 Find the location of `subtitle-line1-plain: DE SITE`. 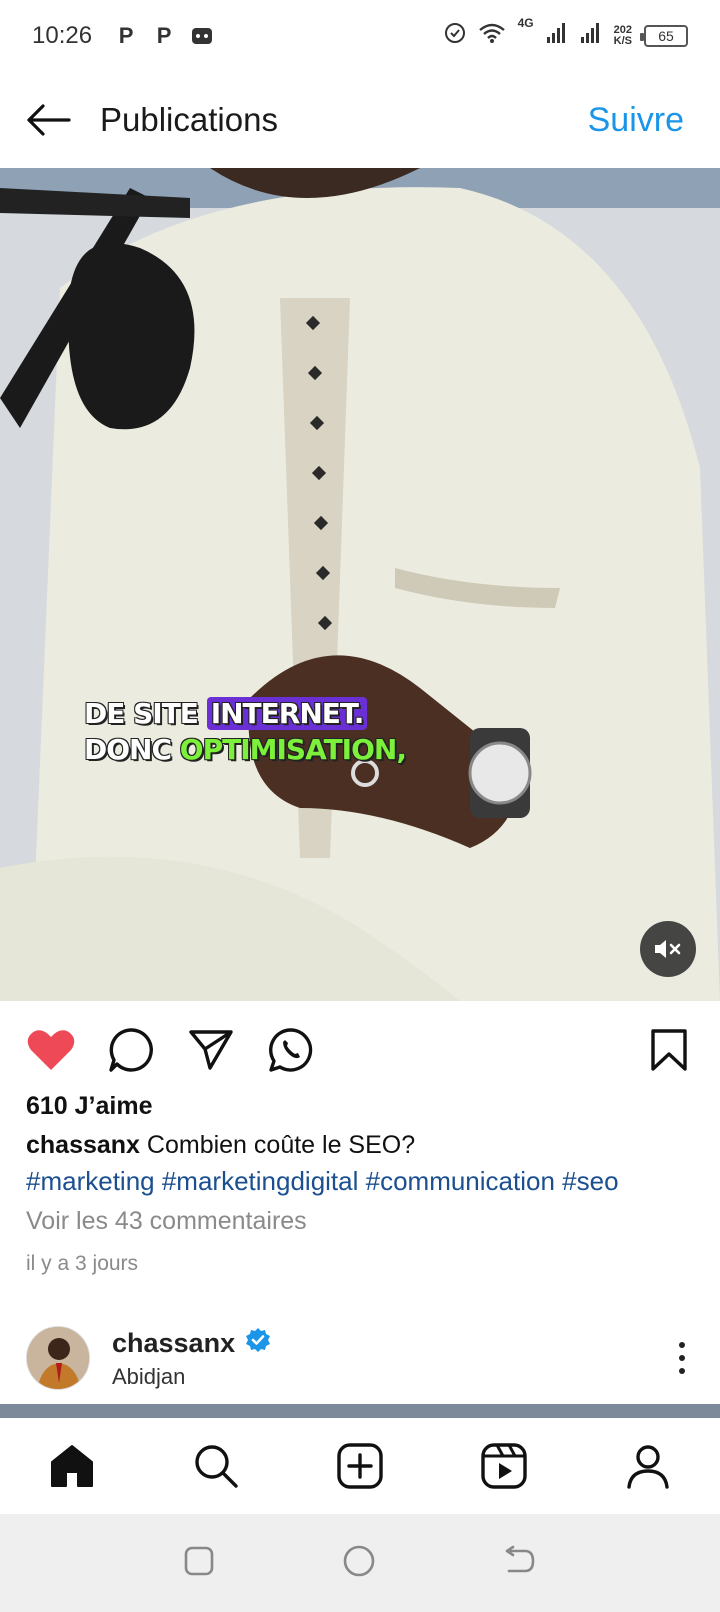

subtitle-line1-plain: DE SITE is located at coordinates (145, 713).